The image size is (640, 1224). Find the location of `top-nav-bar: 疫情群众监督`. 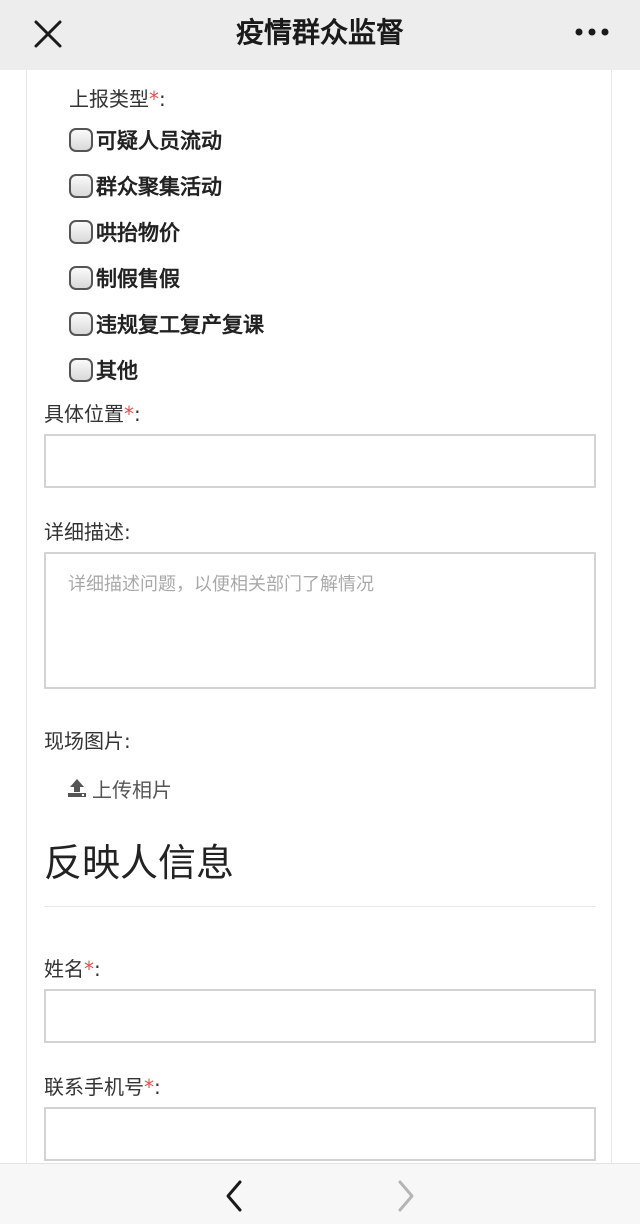

top-nav-bar: 疫情群众监督 is located at coordinates (320, 35).